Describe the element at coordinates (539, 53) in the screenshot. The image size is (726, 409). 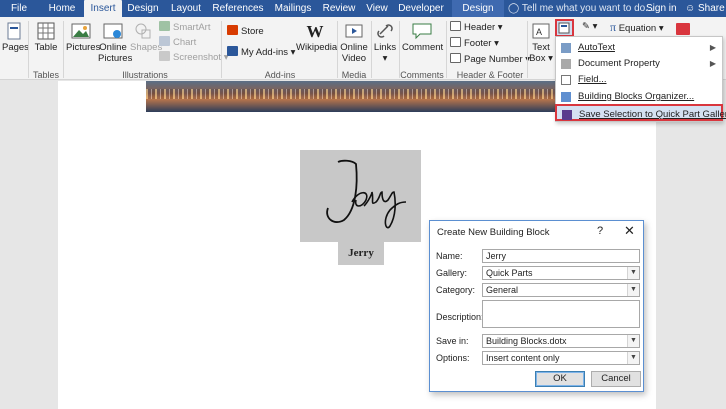
I see `text-box-label: Text Box` at that location.